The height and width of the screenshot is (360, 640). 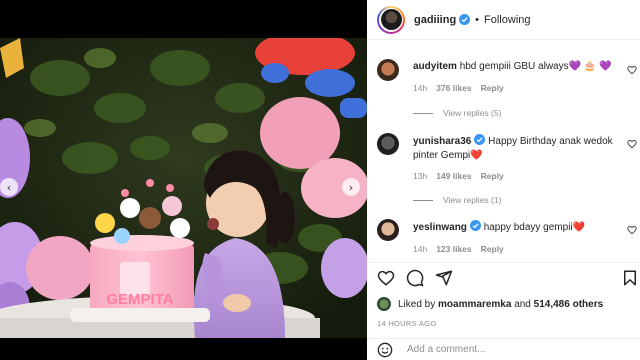 I want to click on emoji-icon, so click(x=385, y=350).